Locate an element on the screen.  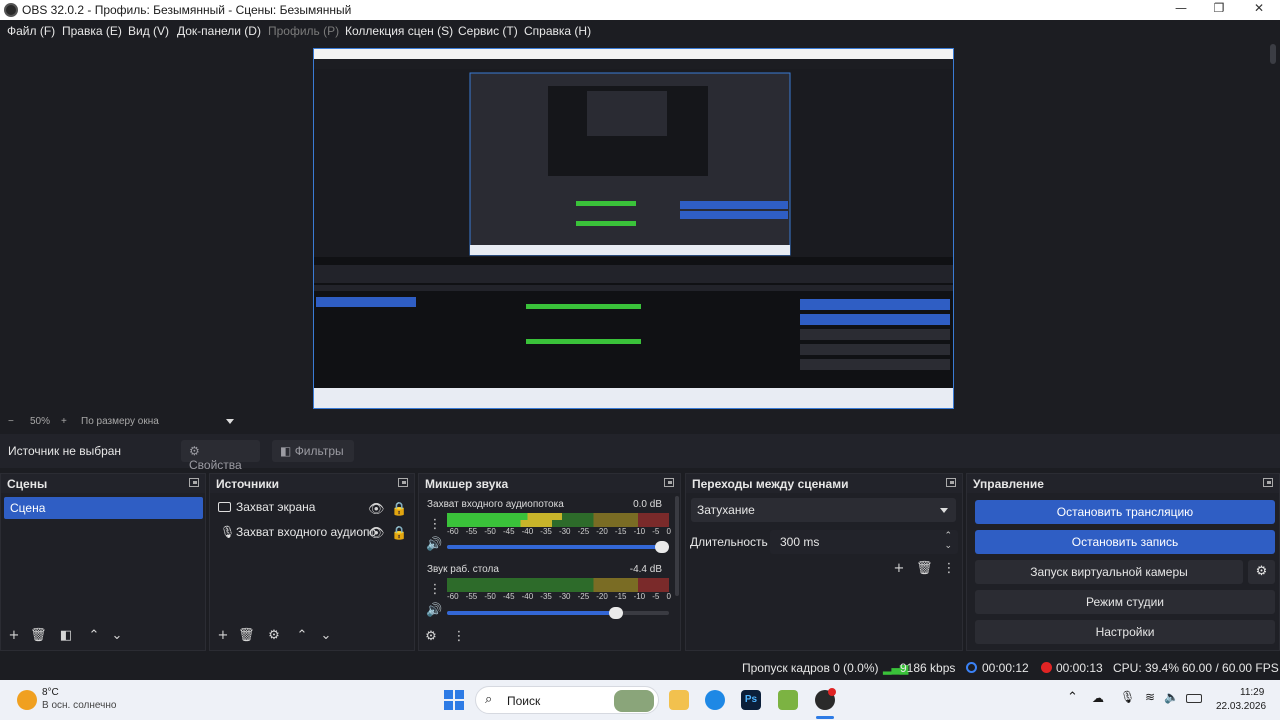
weather-desc: В осн. солнечно is located at coordinates (79, 705).